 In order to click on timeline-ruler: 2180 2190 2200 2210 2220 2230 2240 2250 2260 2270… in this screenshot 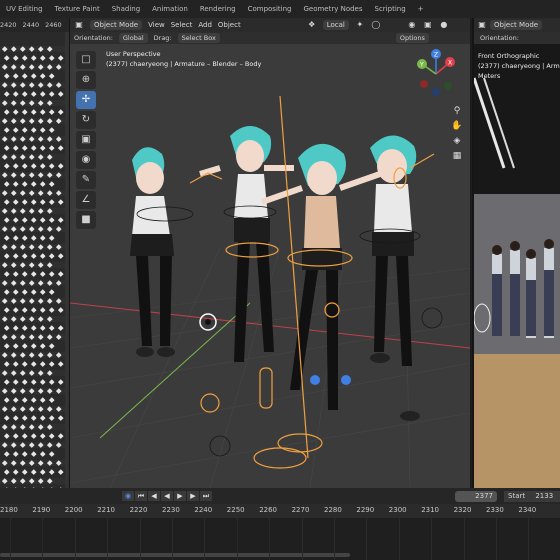, I will do `click(280, 511)`.